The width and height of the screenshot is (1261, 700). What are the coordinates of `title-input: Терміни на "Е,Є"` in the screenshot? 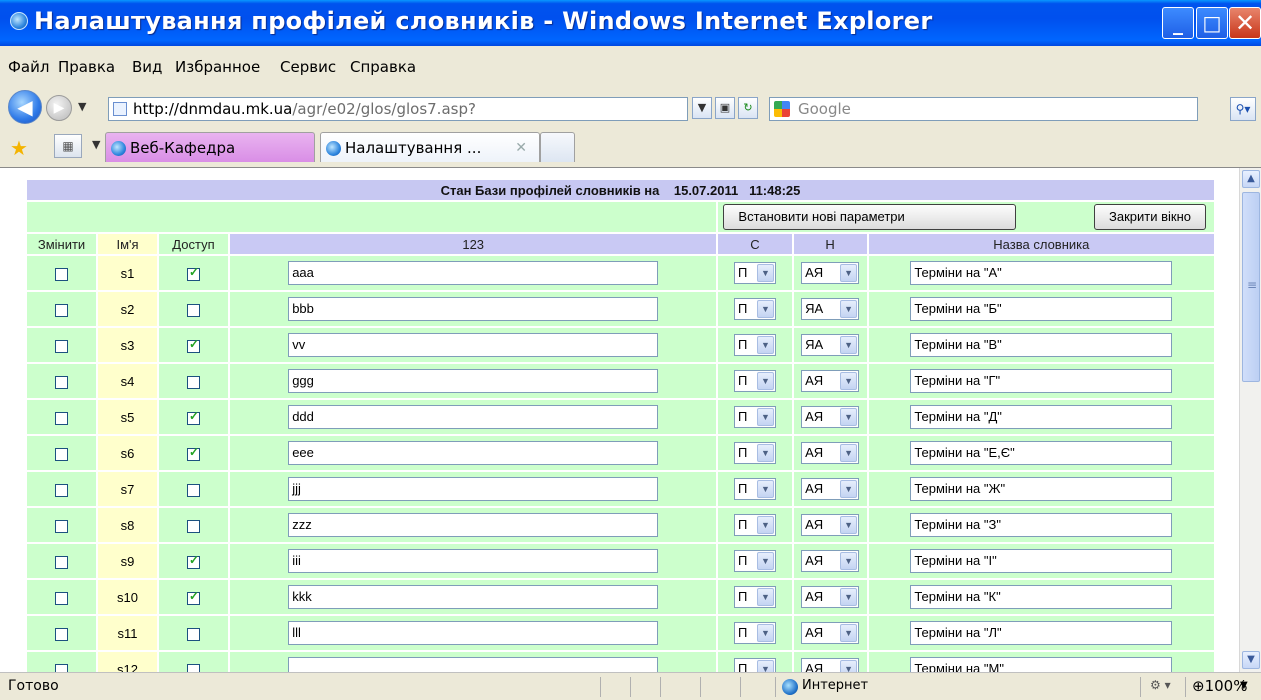 It's located at (1041, 453).